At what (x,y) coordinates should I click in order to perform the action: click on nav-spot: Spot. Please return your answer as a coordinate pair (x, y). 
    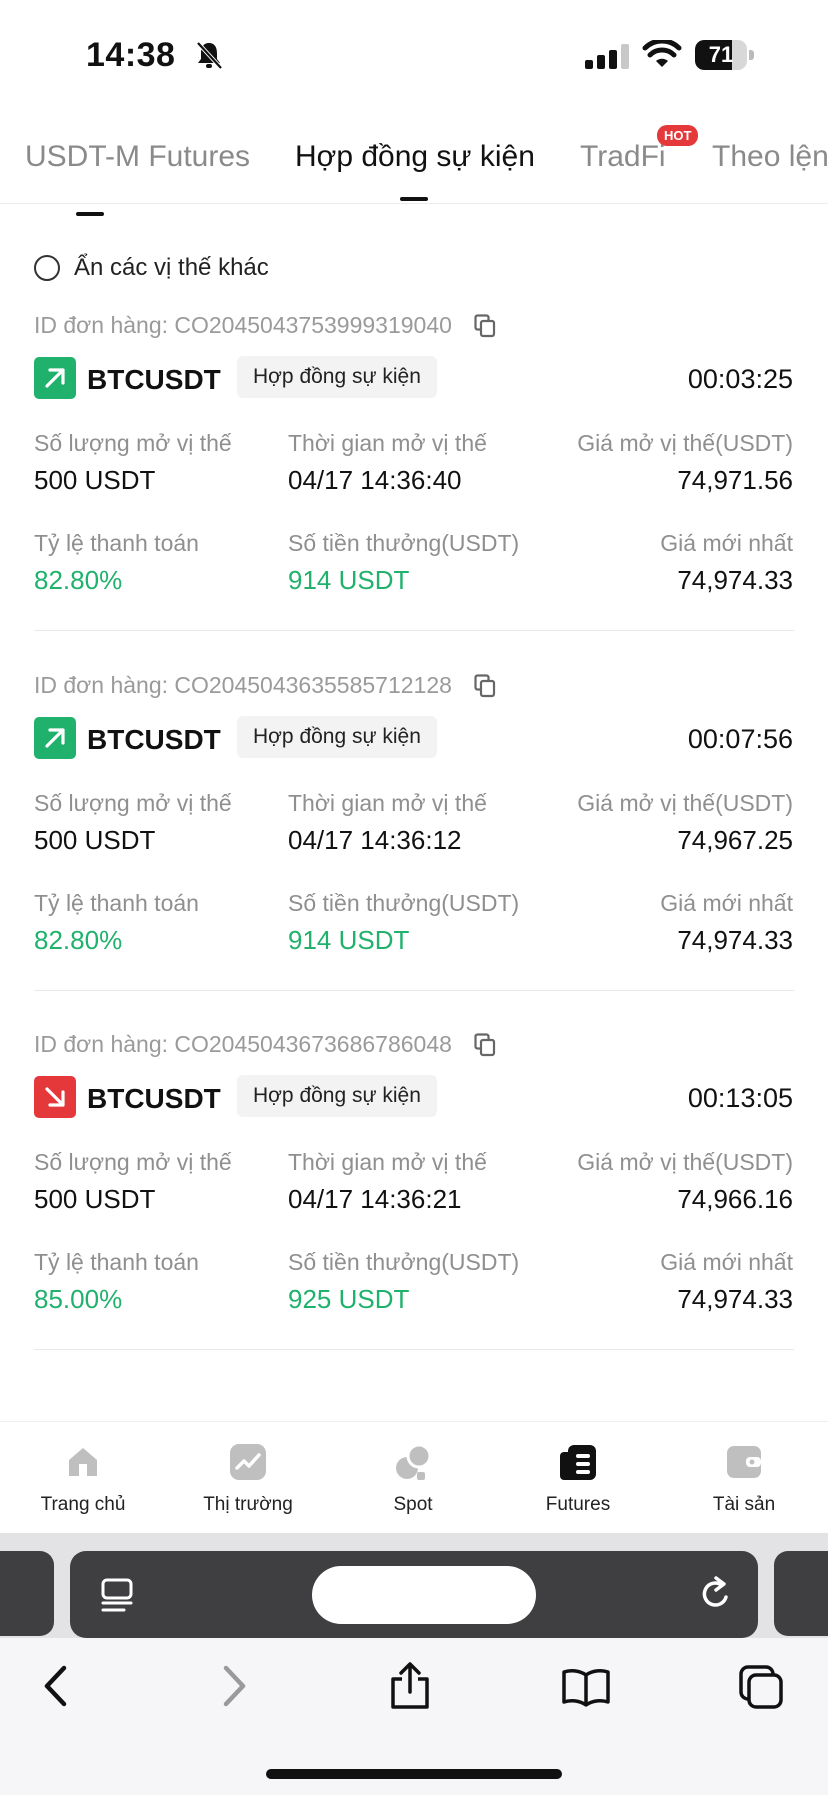
    Looking at the image, I should click on (413, 1479).